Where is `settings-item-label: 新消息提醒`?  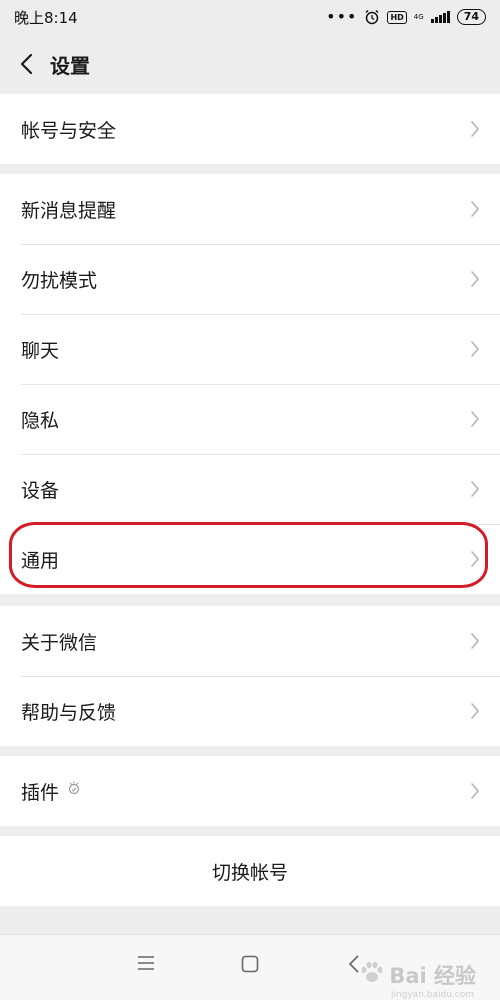 settings-item-label: 新消息提醒 is located at coordinates (69, 210).